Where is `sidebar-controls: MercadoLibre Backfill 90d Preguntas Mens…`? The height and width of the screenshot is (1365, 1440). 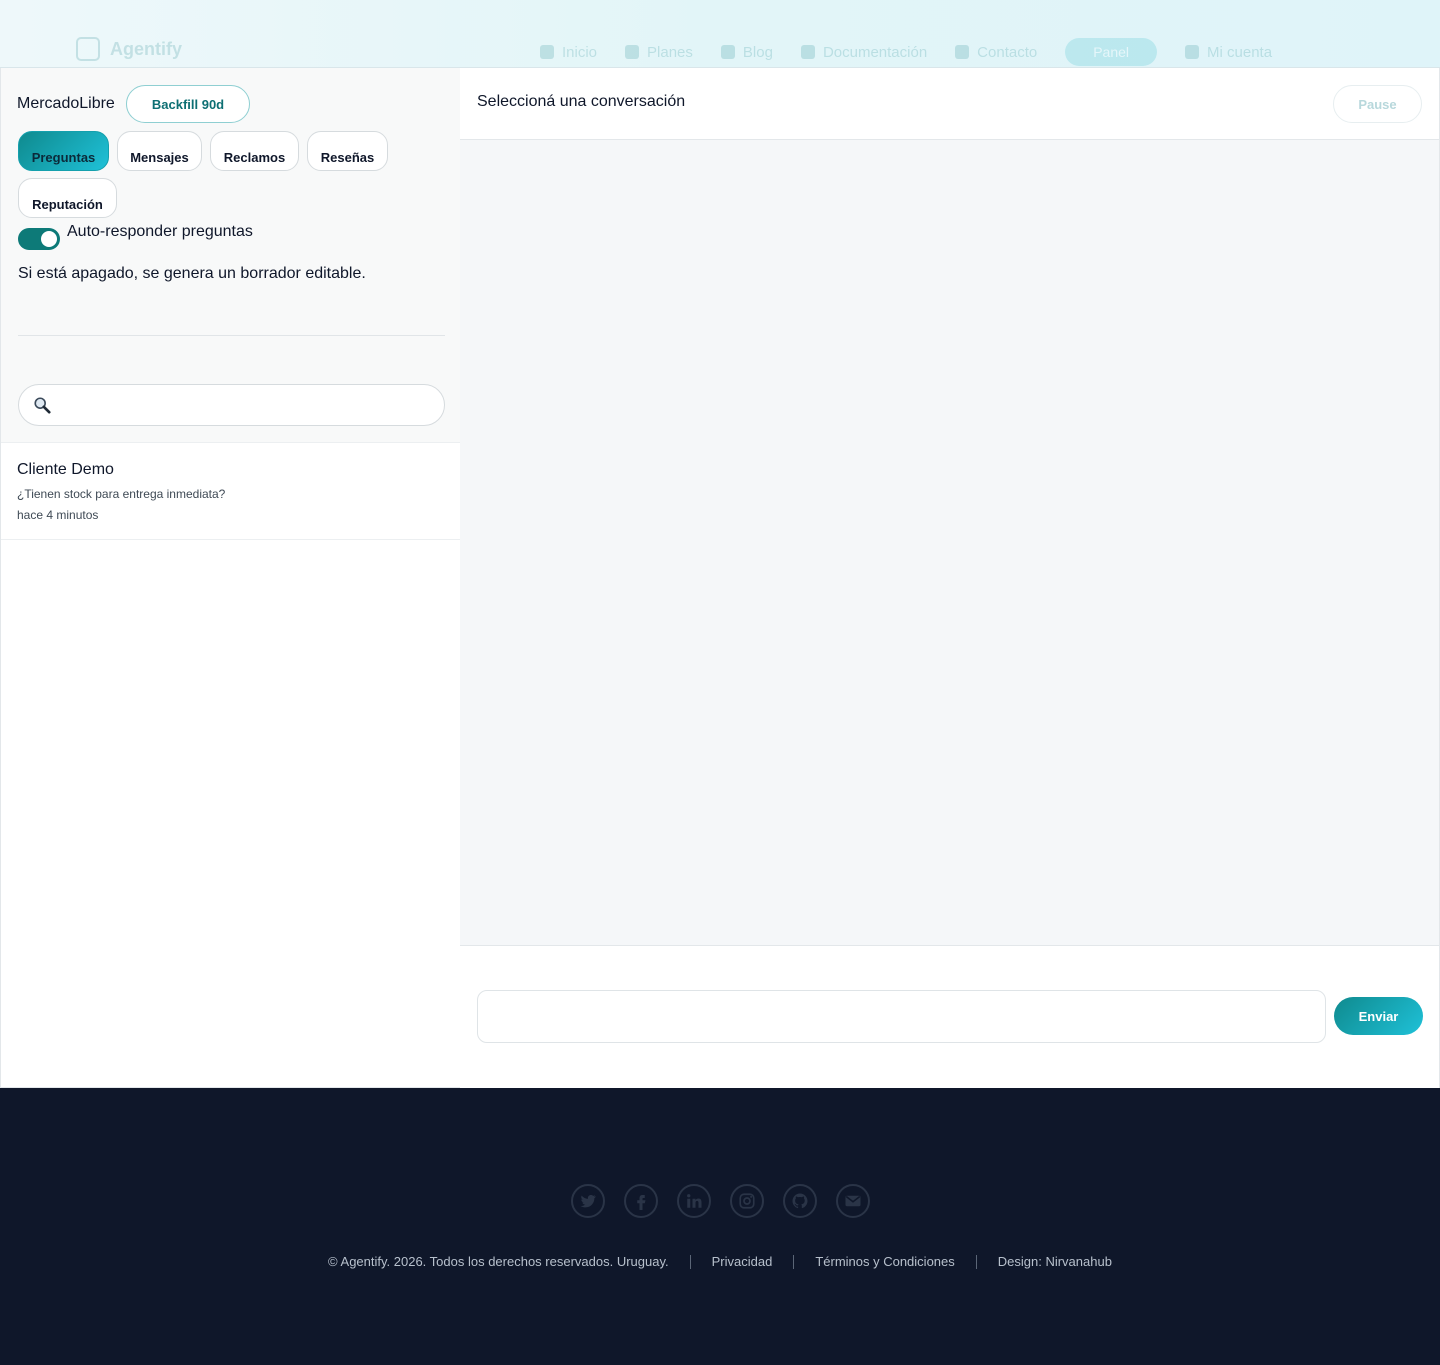 sidebar-controls: MercadoLibre Backfill 90d Preguntas Mens… is located at coordinates (230, 255).